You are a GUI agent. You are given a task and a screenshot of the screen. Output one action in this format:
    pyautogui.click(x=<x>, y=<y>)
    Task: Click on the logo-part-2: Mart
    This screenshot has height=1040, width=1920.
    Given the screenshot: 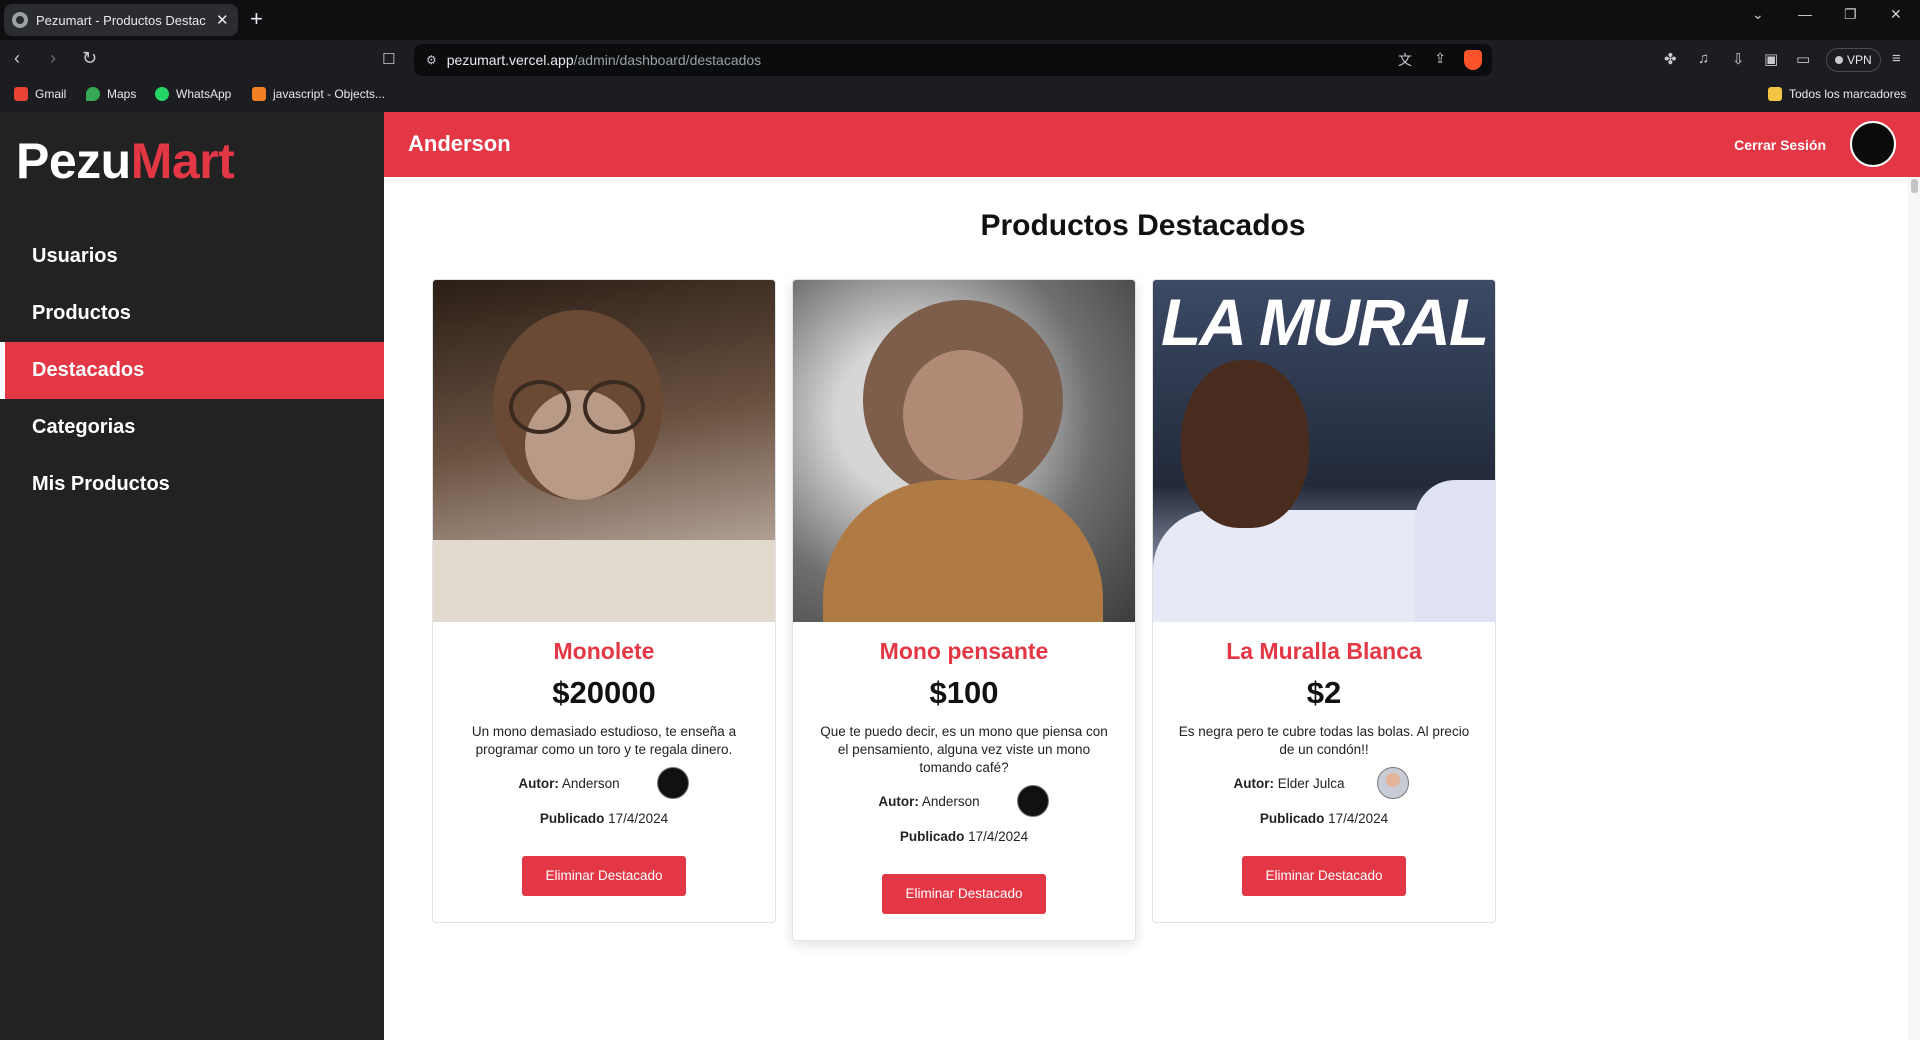 What is the action you would take?
    pyautogui.click(x=182, y=161)
    